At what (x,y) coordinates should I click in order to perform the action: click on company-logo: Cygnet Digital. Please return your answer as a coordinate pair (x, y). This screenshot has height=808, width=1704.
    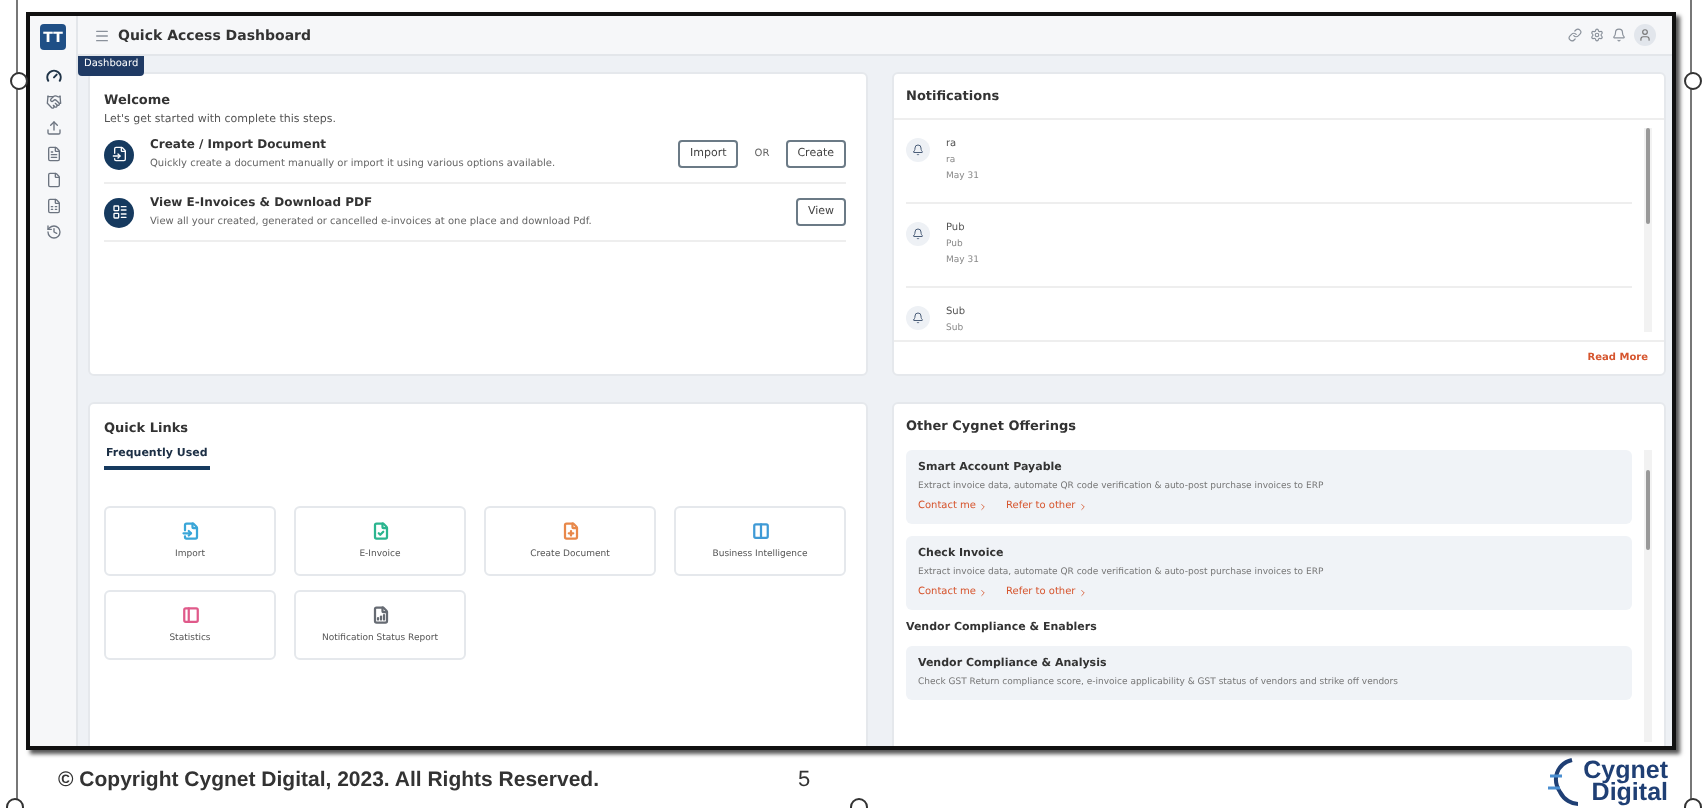
    Looking at the image, I should click on (1605, 782).